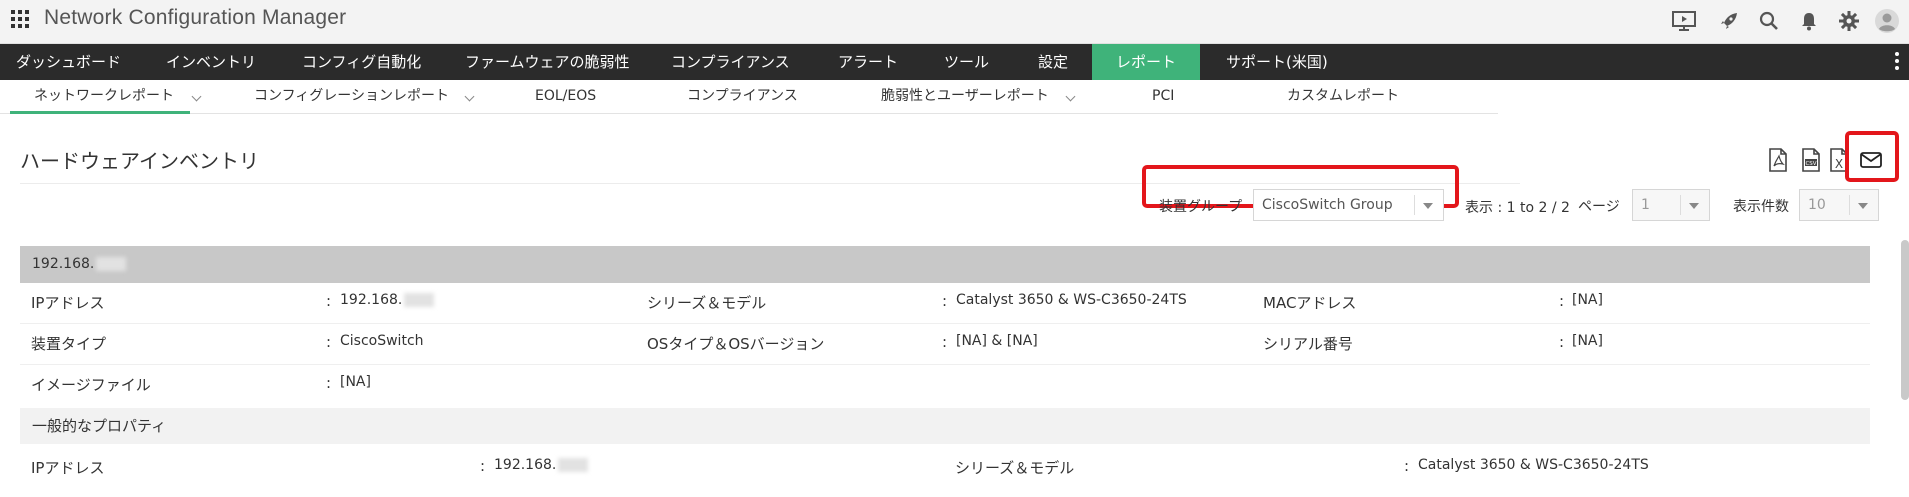 This screenshot has height=497, width=1909. I want to click on page-title: ハードウェアインベントリ, so click(139, 161).